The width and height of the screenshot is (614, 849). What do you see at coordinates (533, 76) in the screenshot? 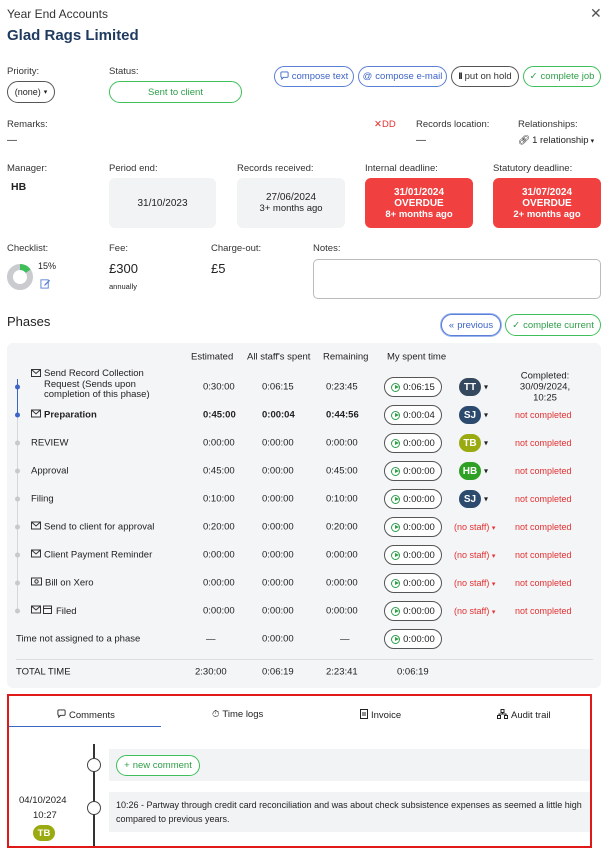
I see `check-icon: ✓` at bounding box center [533, 76].